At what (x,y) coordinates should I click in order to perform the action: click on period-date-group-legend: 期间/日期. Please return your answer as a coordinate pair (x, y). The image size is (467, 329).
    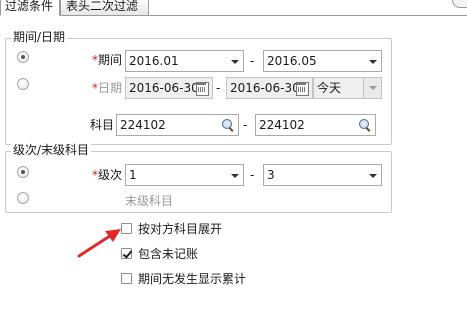
    Looking at the image, I should click on (39, 37).